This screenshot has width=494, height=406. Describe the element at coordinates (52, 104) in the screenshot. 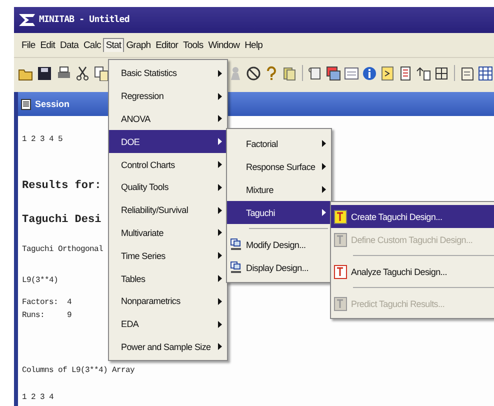

I see `session-title: Session` at that location.